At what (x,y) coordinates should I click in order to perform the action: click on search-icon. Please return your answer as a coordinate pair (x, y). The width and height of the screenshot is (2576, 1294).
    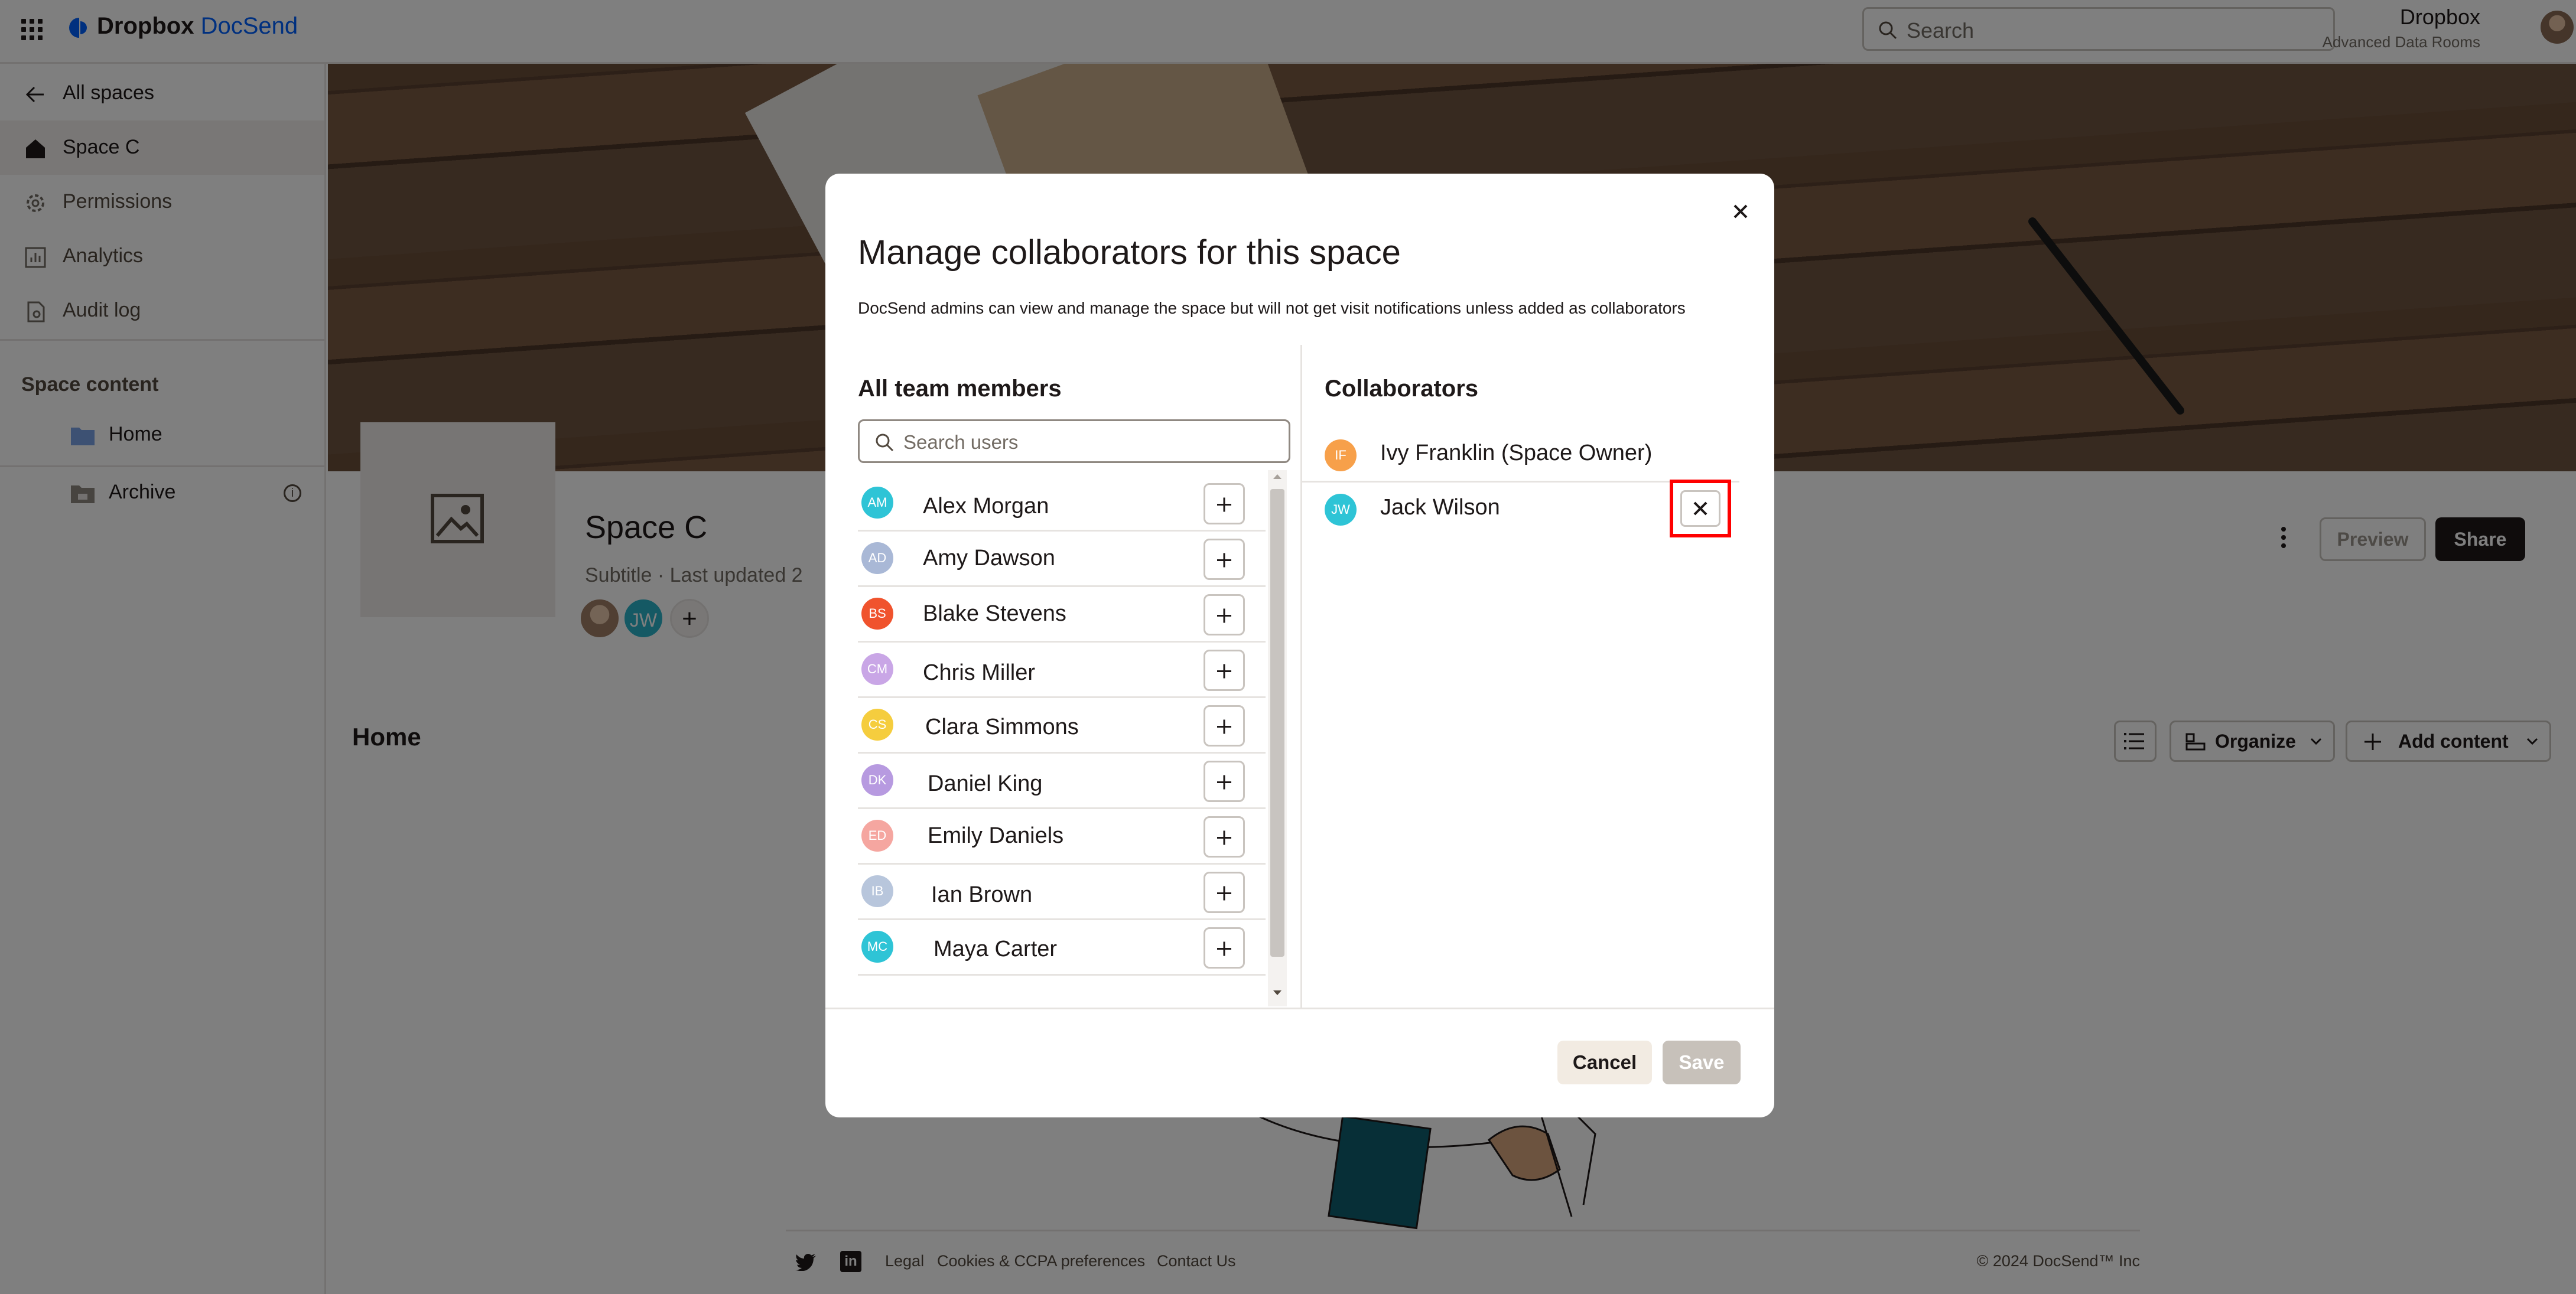
    Looking at the image, I should click on (885, 442).